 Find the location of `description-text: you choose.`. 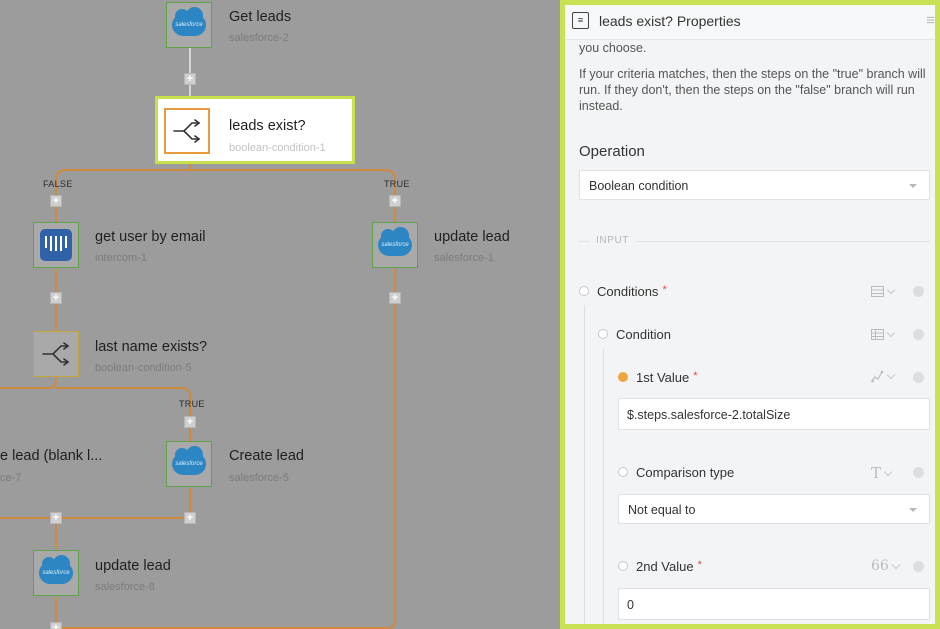

description-text: you choose. is located at coordinates (613, 48).